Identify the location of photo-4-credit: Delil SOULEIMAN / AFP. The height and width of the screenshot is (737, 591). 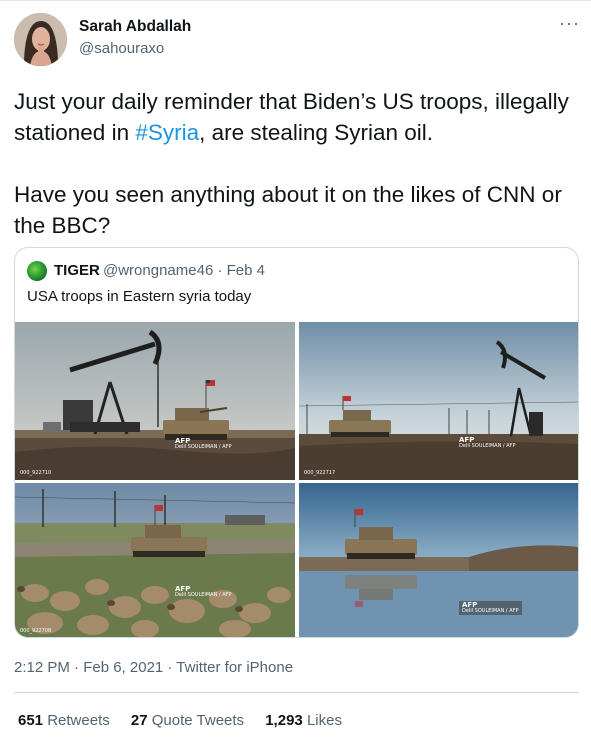
(490, 611).